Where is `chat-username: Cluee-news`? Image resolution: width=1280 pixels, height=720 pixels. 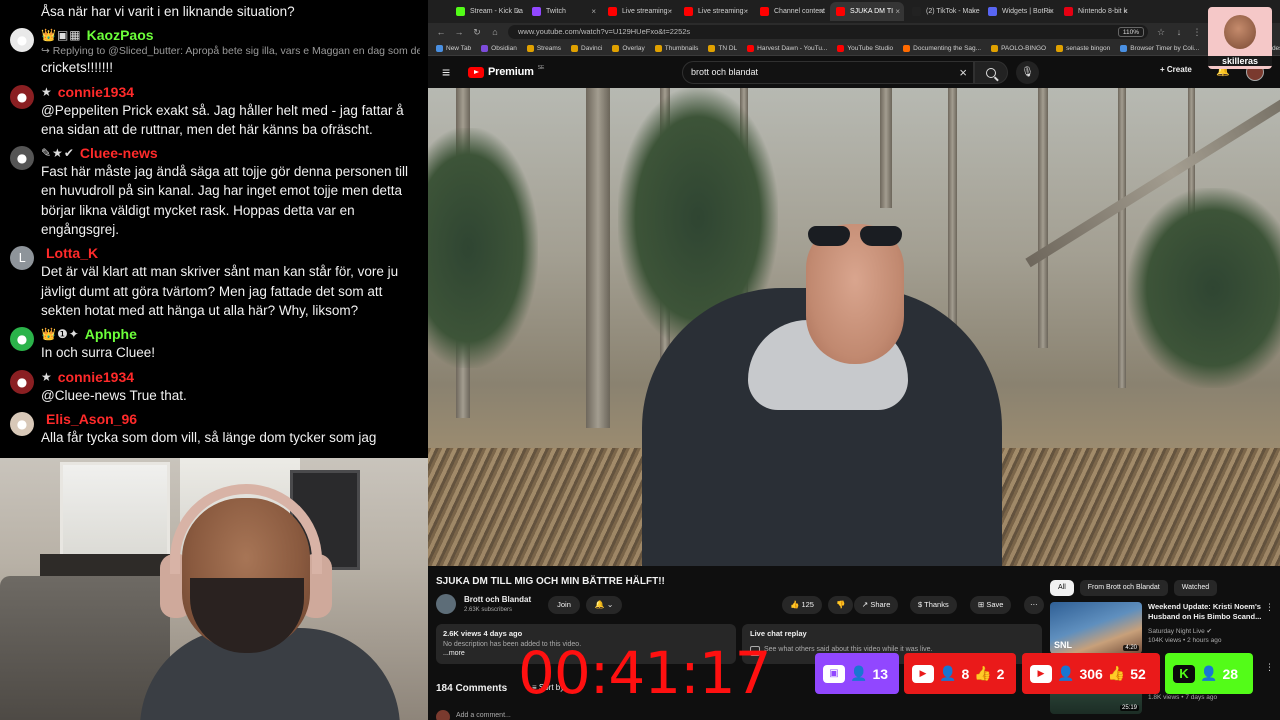 chat-username: Cluee-news is located at coordinates (119, 153).